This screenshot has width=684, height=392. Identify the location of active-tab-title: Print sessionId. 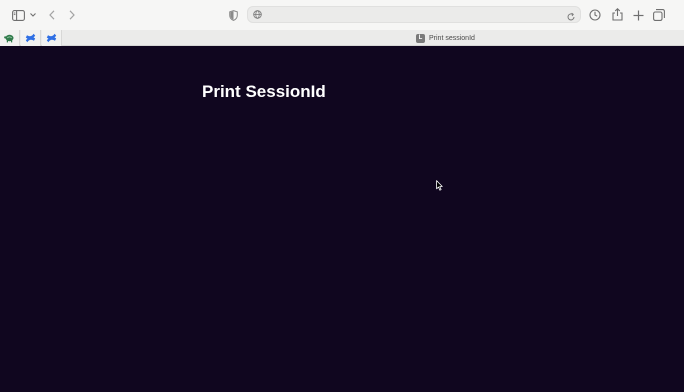
(452, 38).